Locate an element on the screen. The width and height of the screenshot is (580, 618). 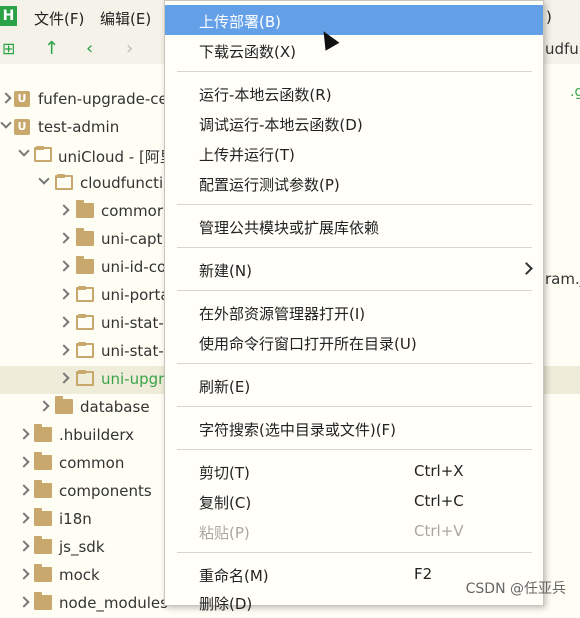
tree-label: uni-stat- is located at coordinates (132, 351).